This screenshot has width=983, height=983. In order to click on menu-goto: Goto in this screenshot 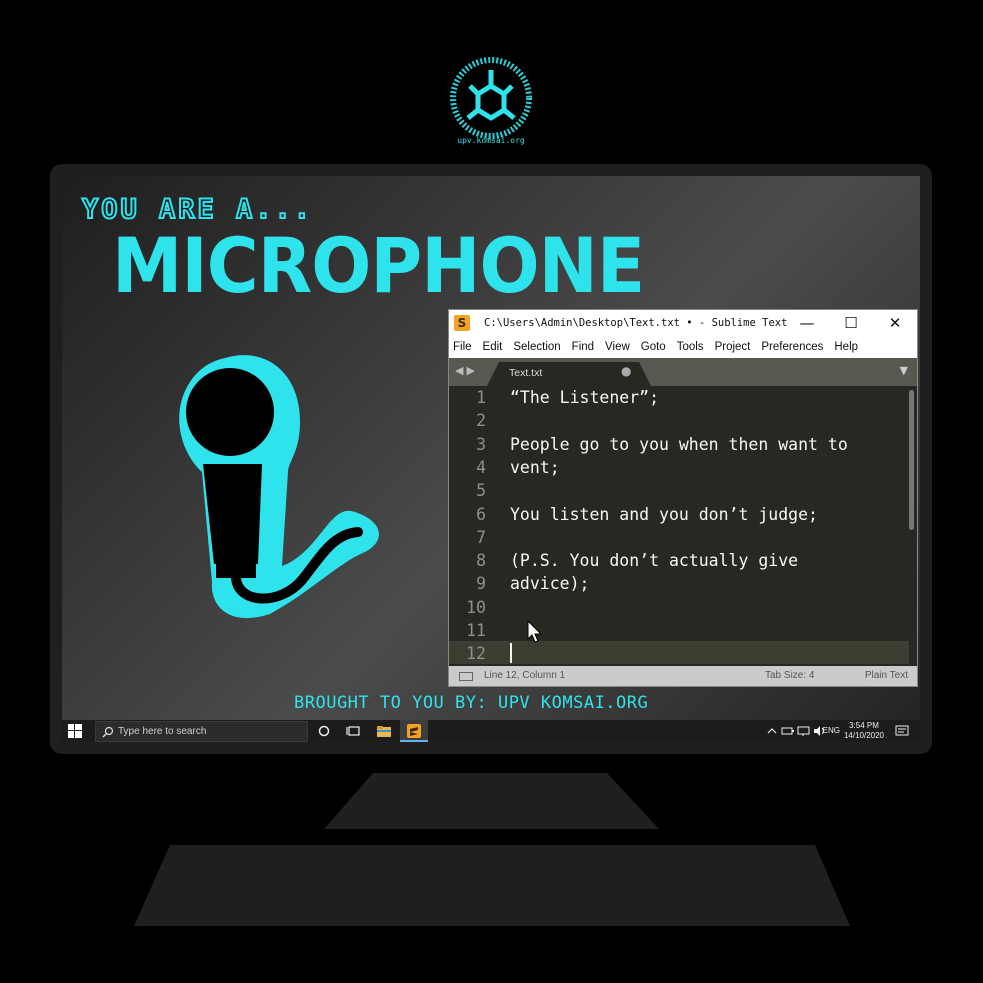, I will do `click(653, 347)`.